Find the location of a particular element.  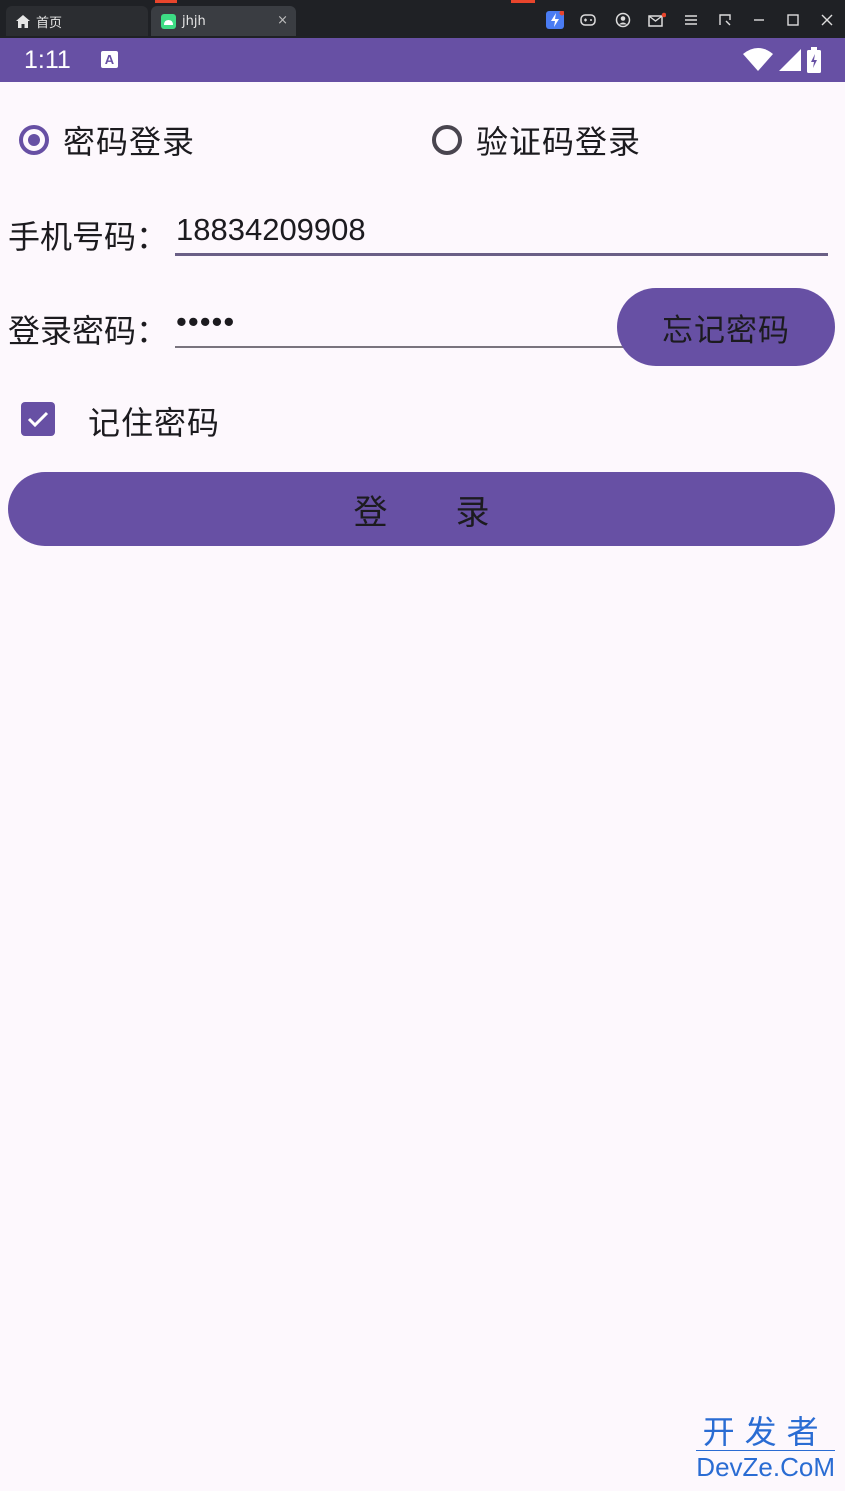

close-icon is located at coordinates (827, 20).